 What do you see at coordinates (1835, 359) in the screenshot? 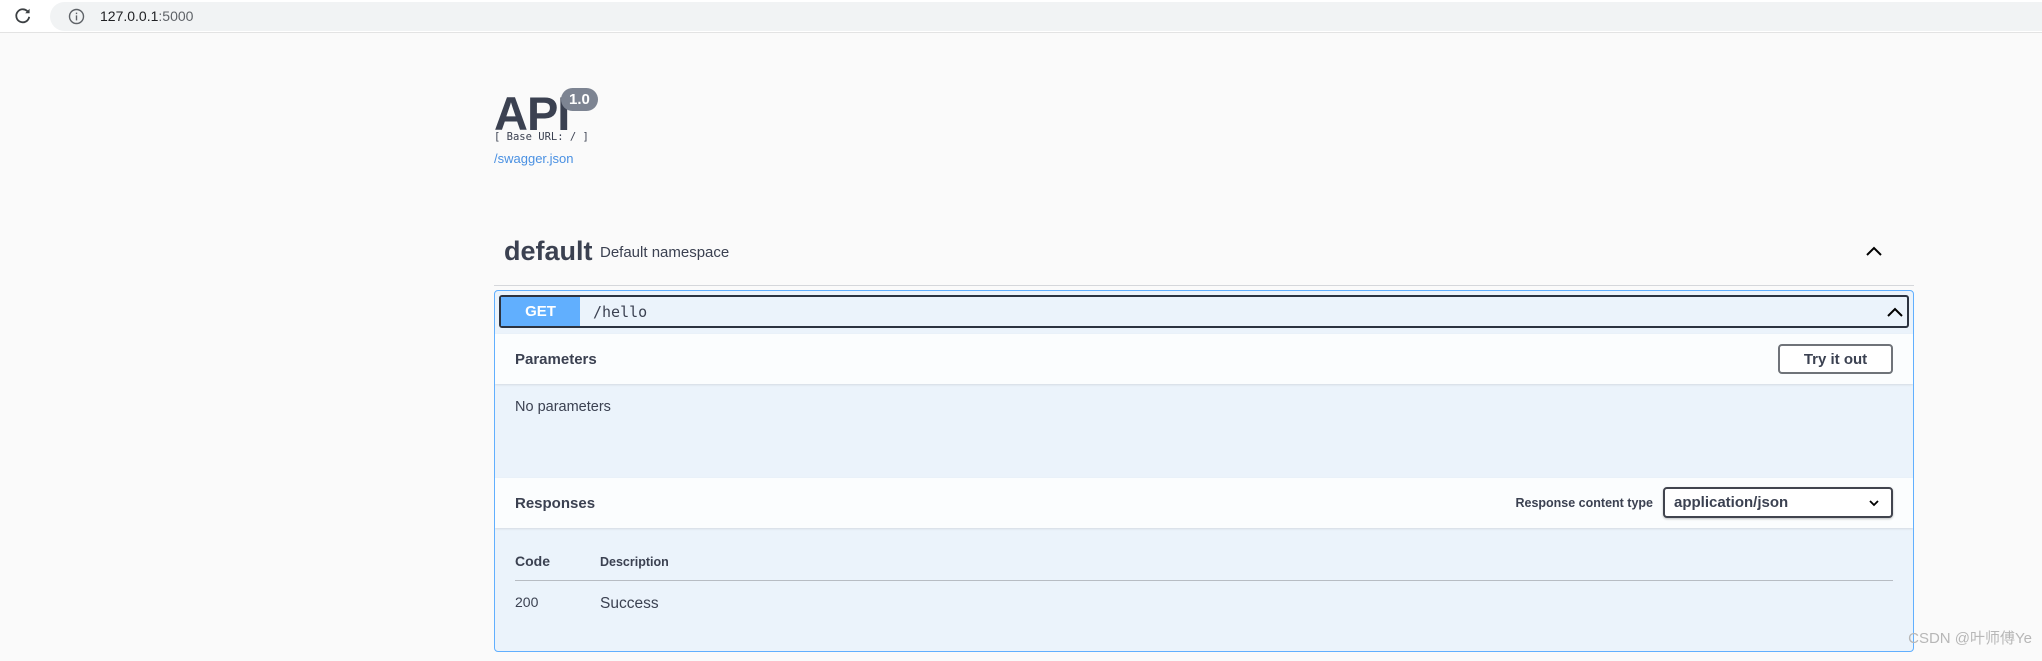
I see `try-it-out-button: Try it out` at bounding box center [1835, 359].